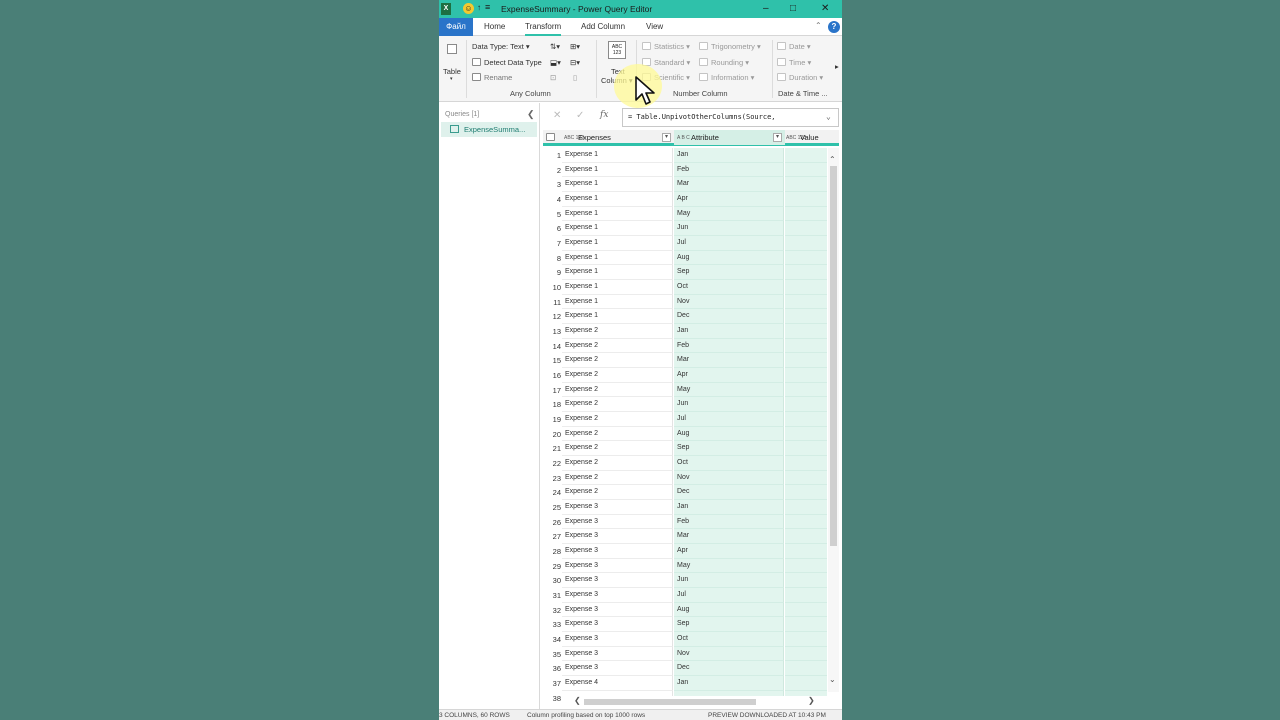 This screenshot has height=720, width=1280. Describe the element at coordinates (552, 595) in the screenshot. I see `row-number: 31` at that location.